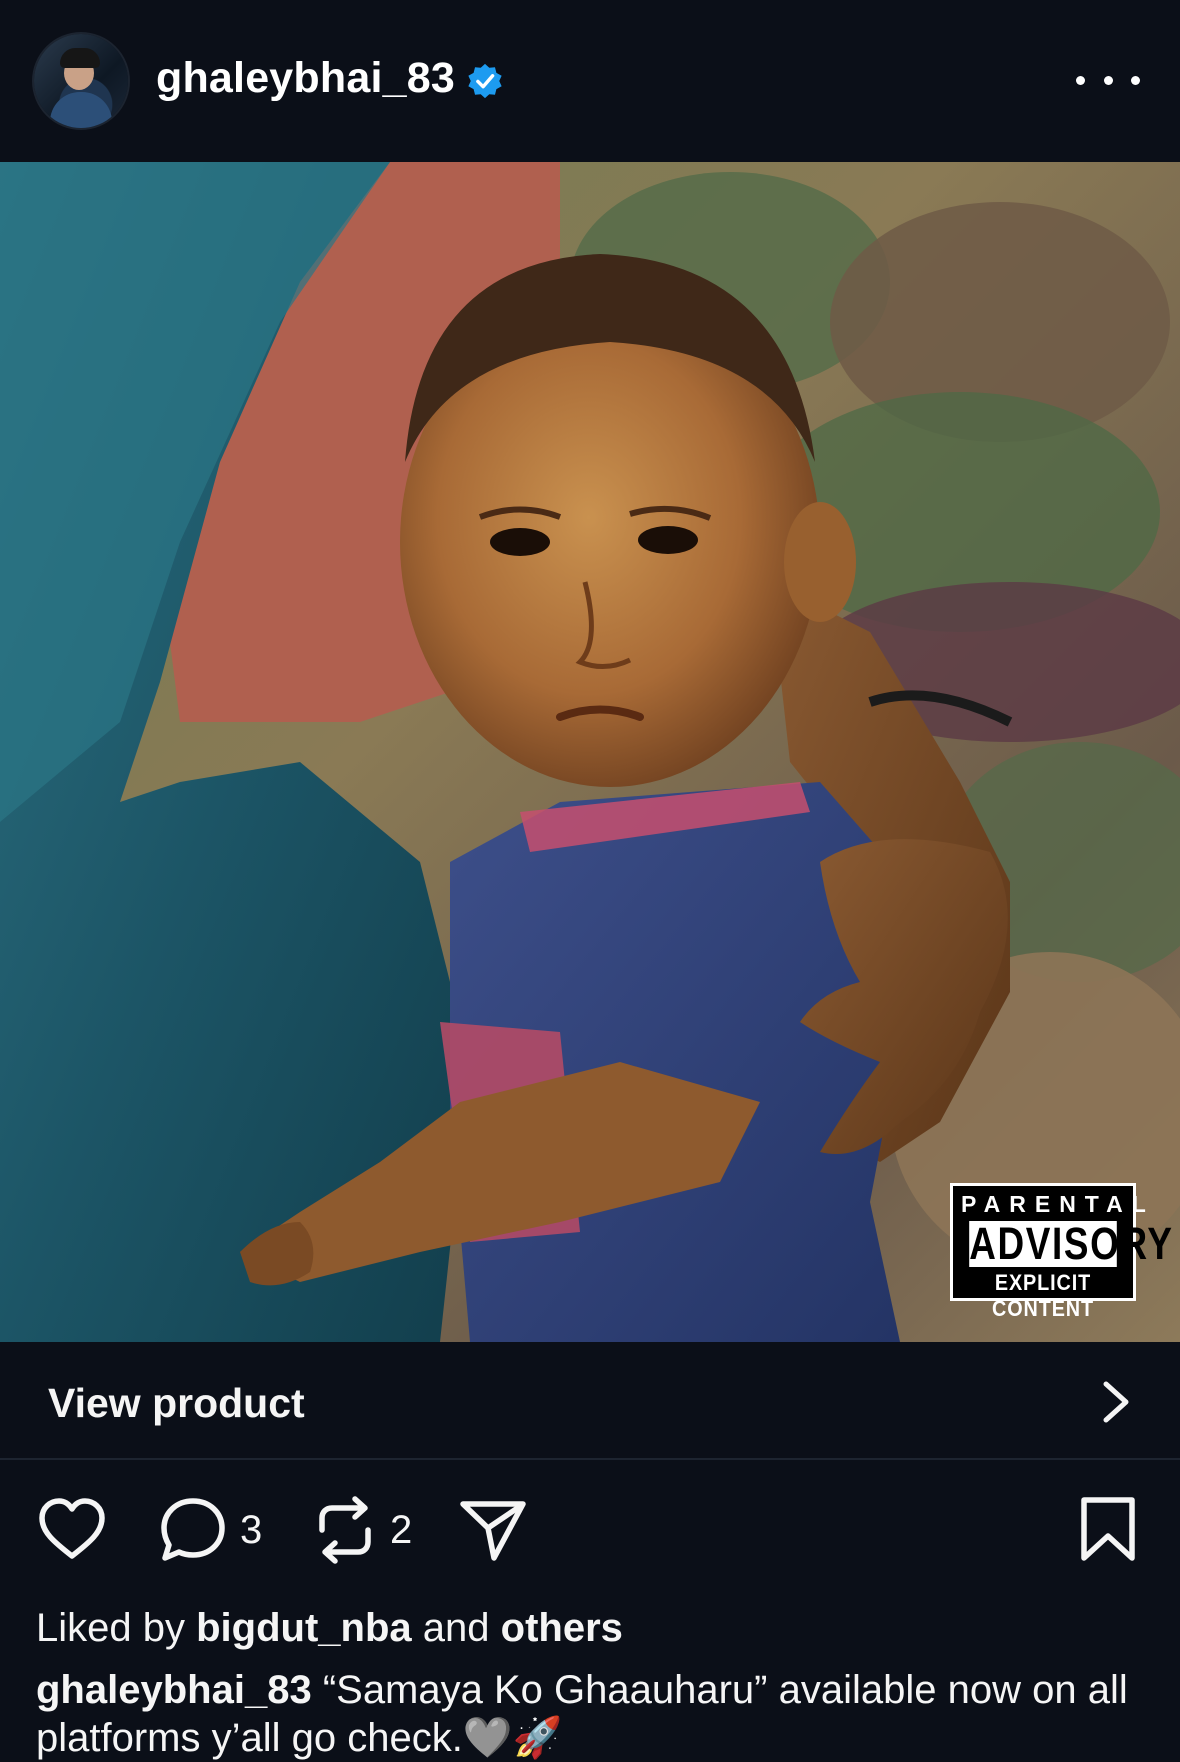 The image size is (1180, 1762). I want to click on parental-advisory-label: PARENTAL ADVISORY EXPLICIT CONTENT, so click(1062, 1252).